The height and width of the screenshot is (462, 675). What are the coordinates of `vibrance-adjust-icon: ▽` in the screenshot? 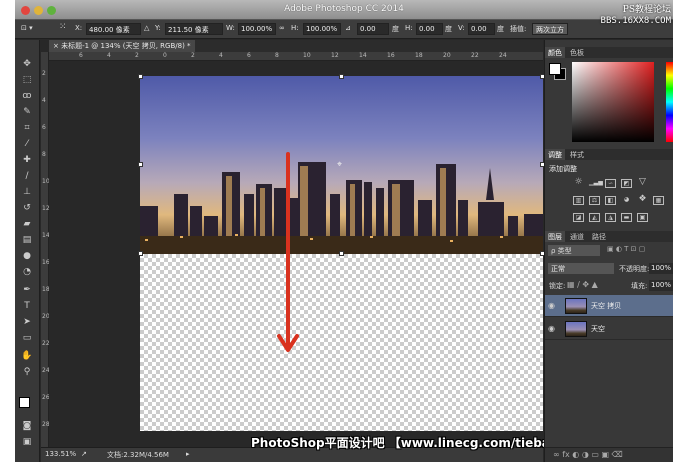 It's located at (642, 183).